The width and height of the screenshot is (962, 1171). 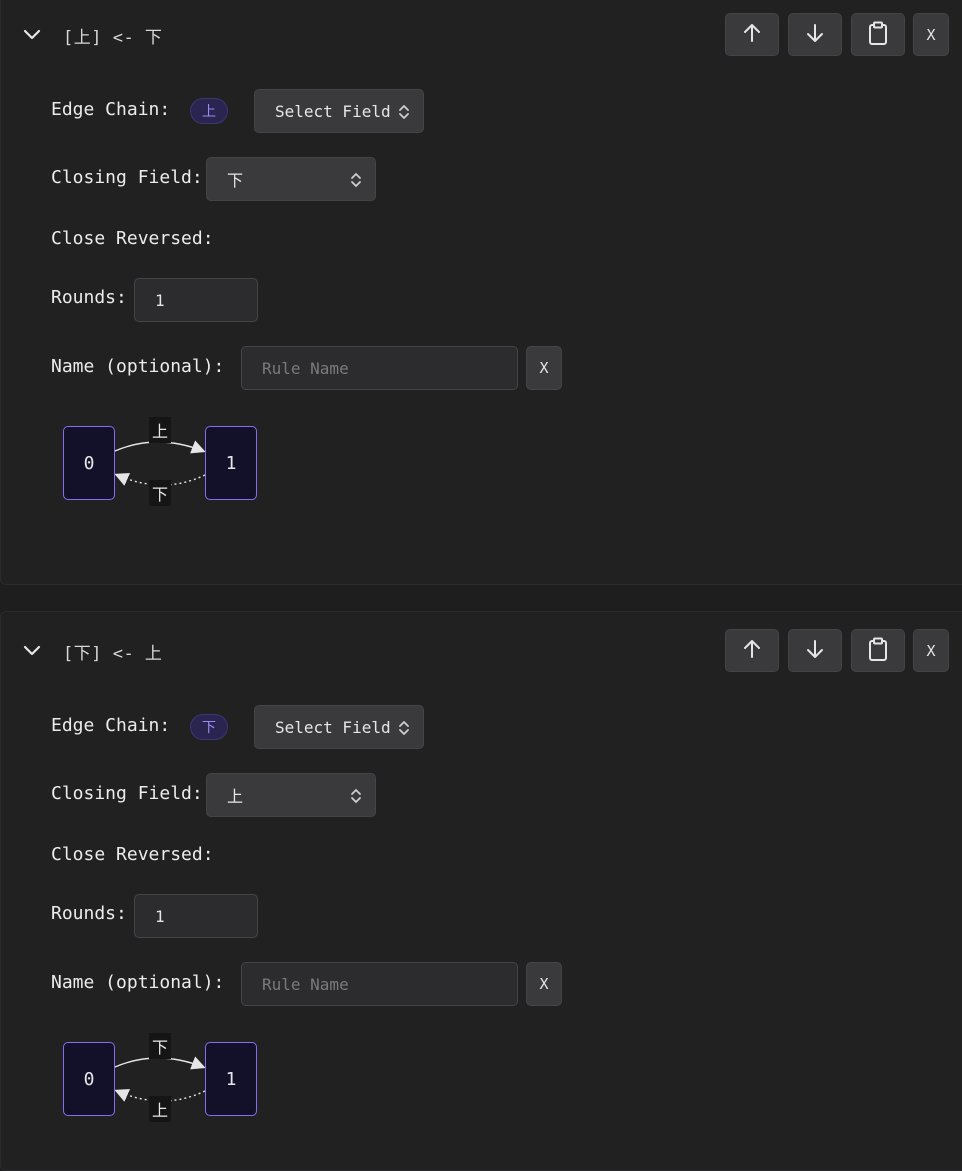 I want to click on closing-edge-label: 上, so click(x=160, y=1109).